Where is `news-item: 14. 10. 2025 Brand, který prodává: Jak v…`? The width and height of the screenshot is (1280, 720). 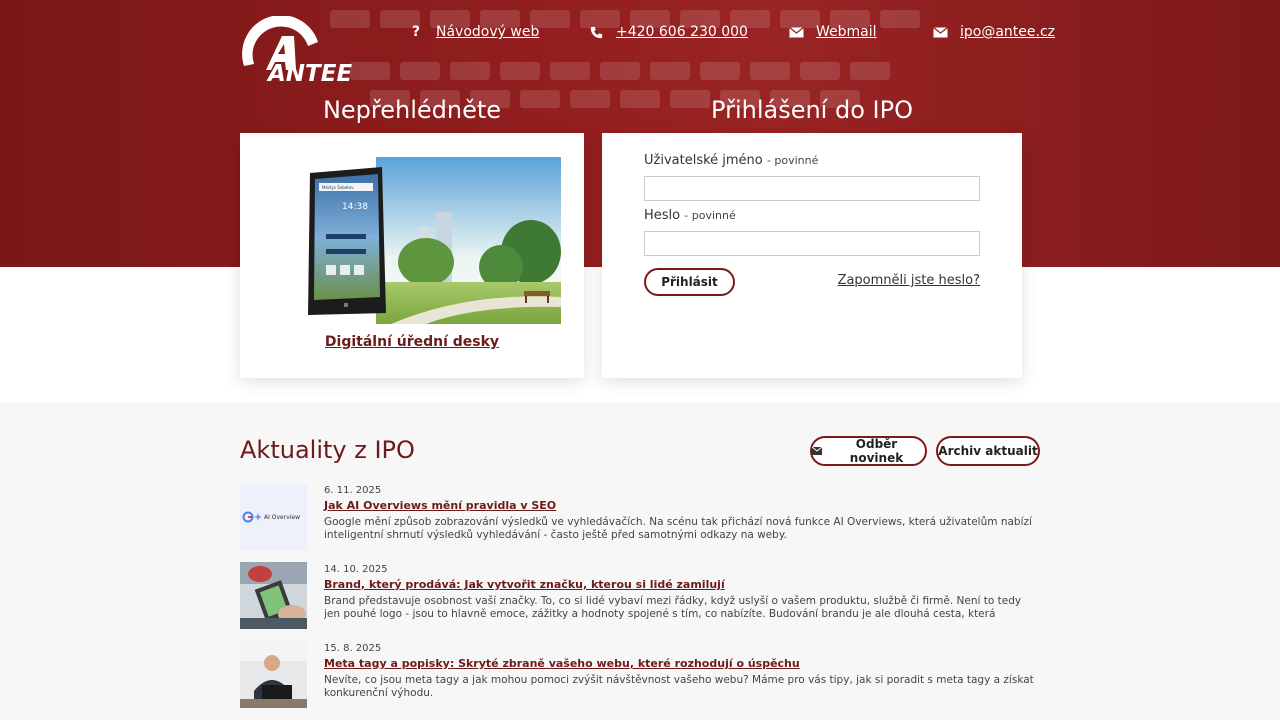
news-item: 14. 10. 2025 Brand, který prodává: Jak v… is located at coordinates (640, 601).